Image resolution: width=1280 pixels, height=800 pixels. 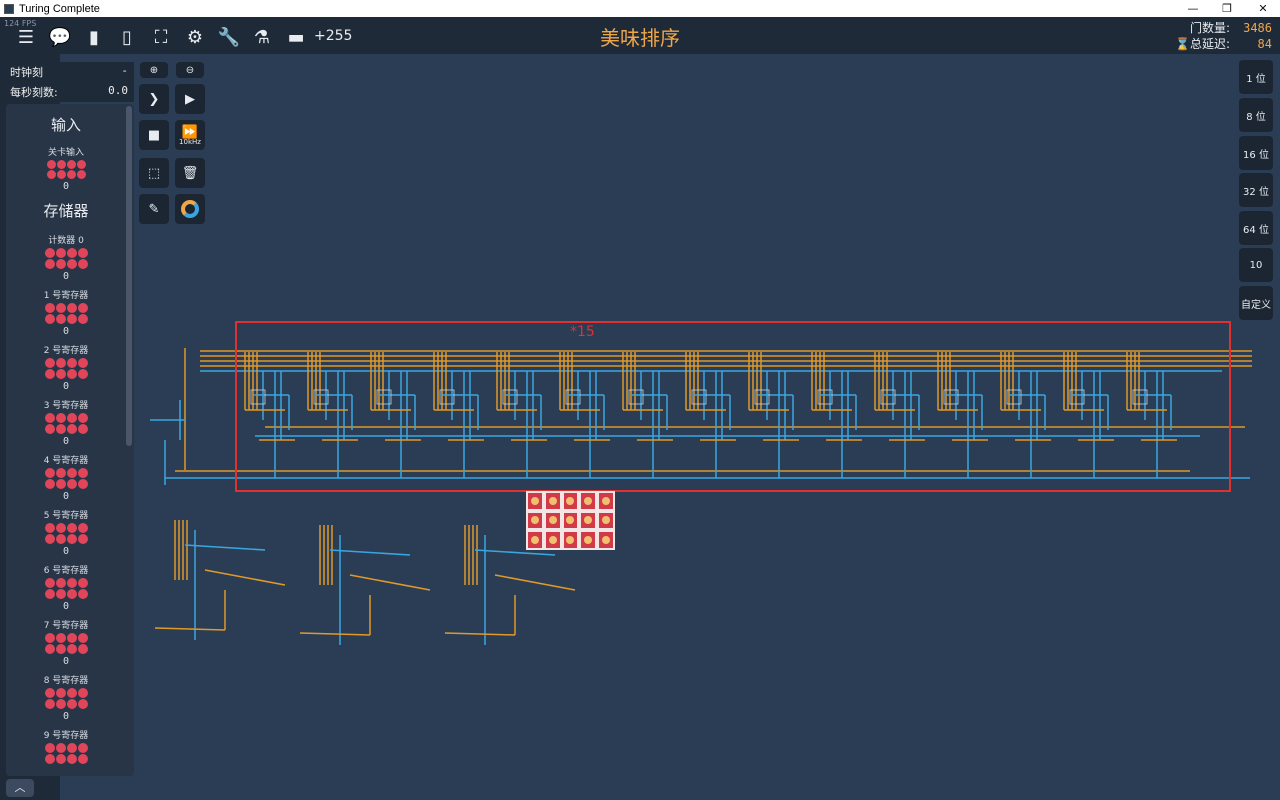 I want to click on plaid-tablecloth-image, so click(x=570, y=520).